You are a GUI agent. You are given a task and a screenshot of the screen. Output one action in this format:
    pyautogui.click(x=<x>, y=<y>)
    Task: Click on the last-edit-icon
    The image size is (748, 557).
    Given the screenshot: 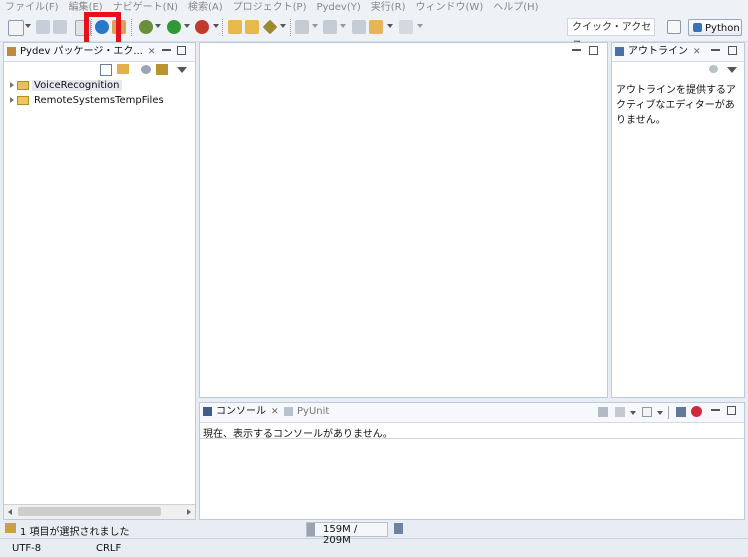 What is the action you would take?
    pyautogui.click(x=359, y=27)
    